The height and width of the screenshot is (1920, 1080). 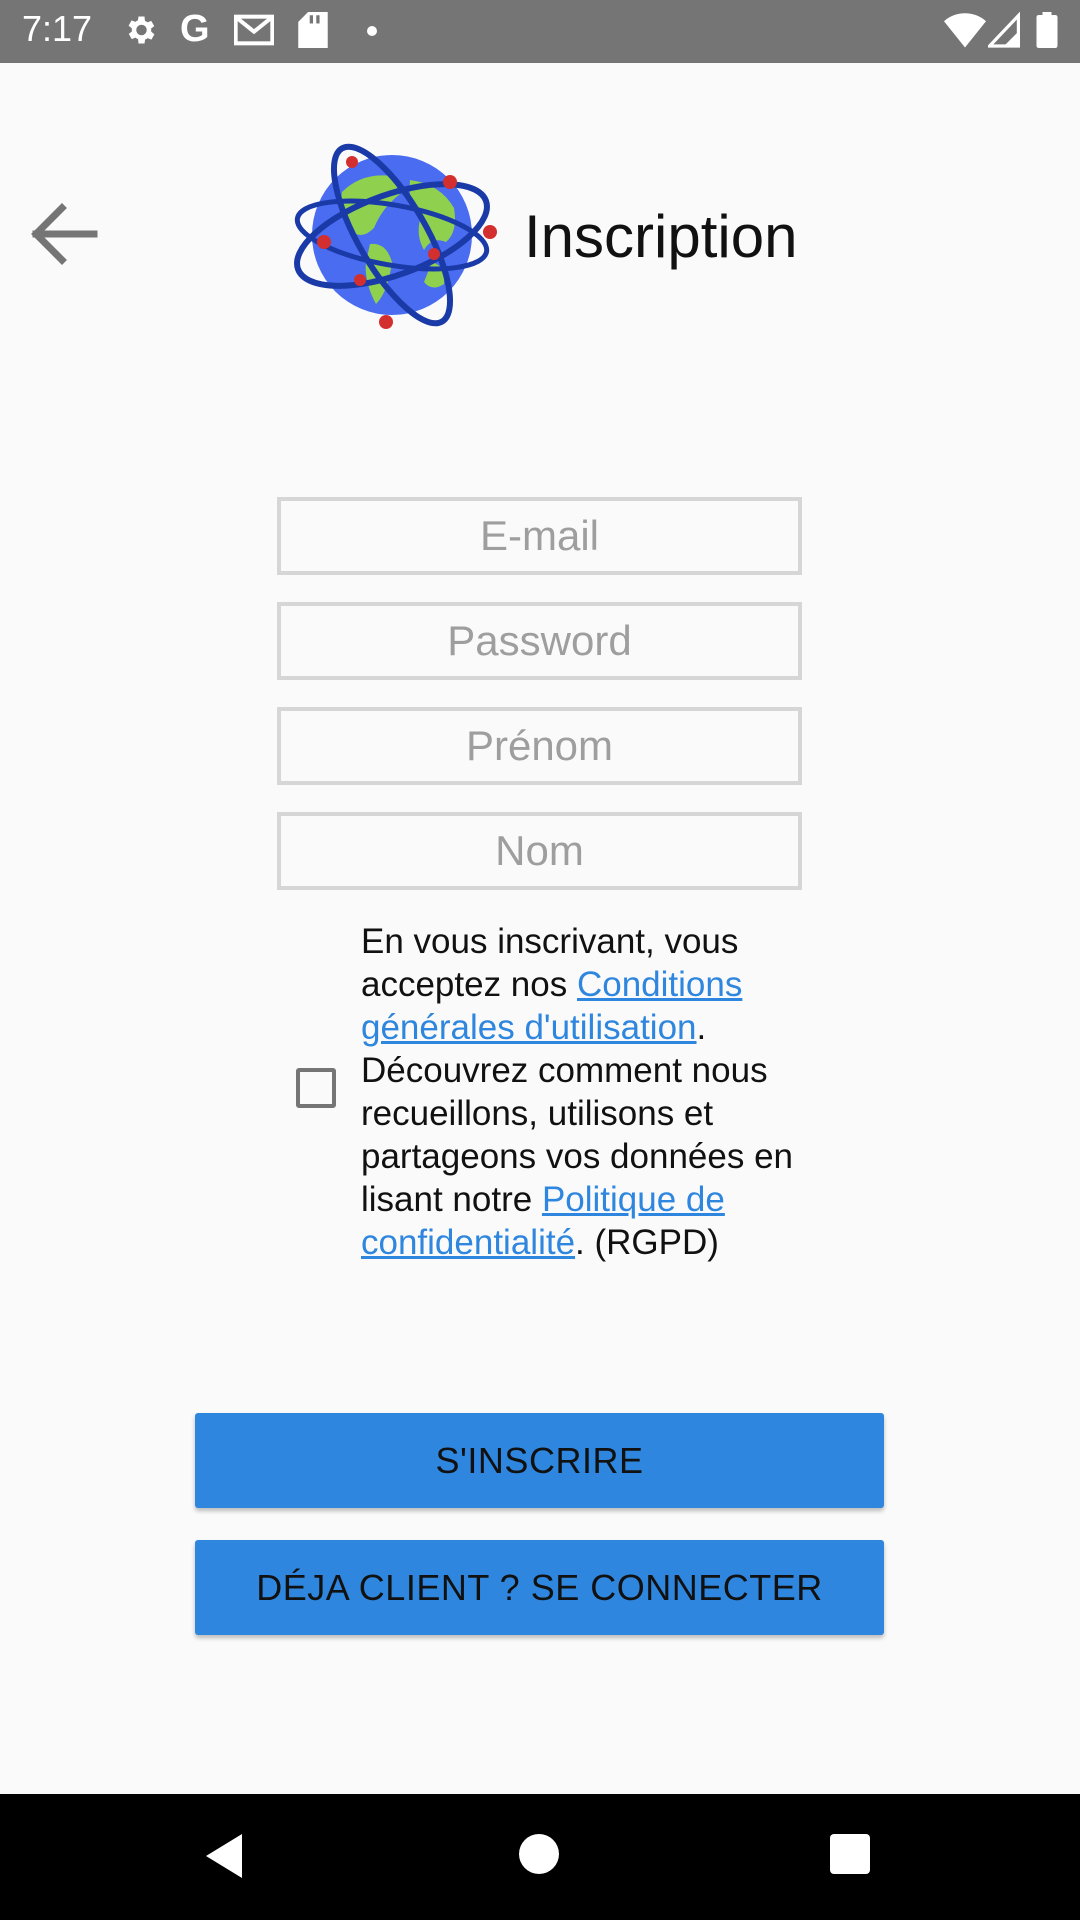 I want to click on nav-back-button, so click(x=224, y=1858).